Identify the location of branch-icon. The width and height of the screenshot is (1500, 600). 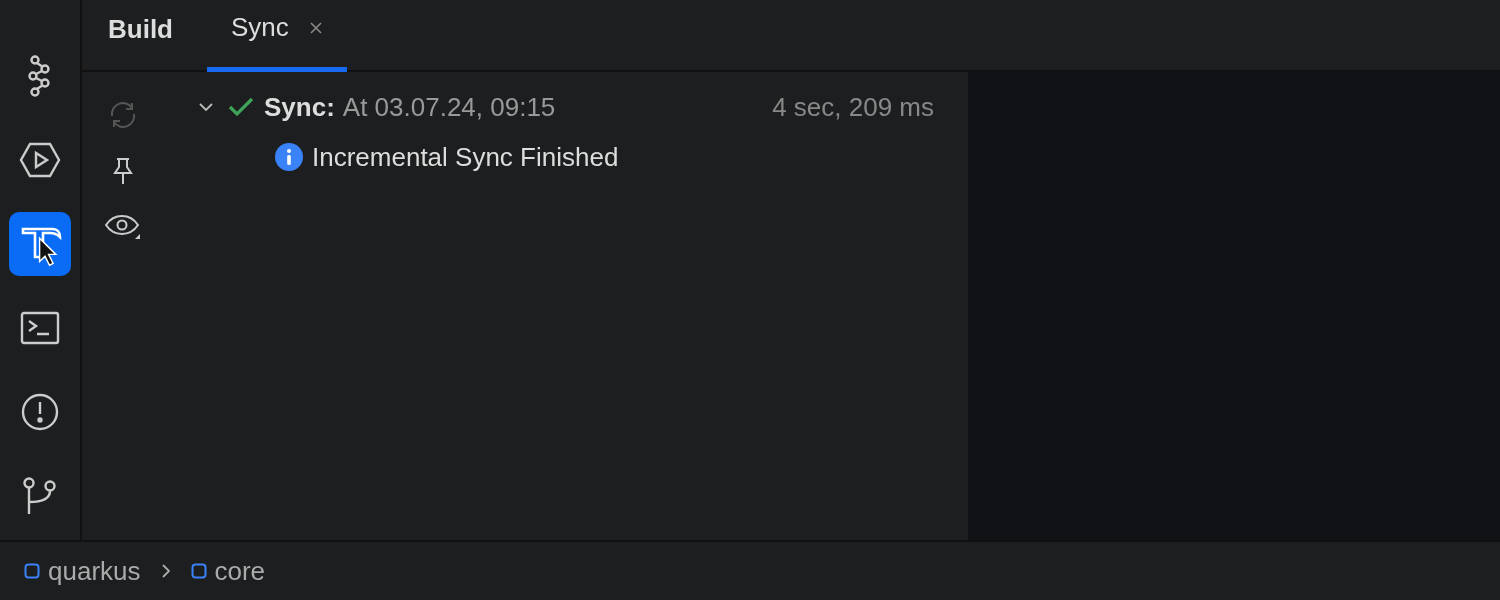
(40, 496).